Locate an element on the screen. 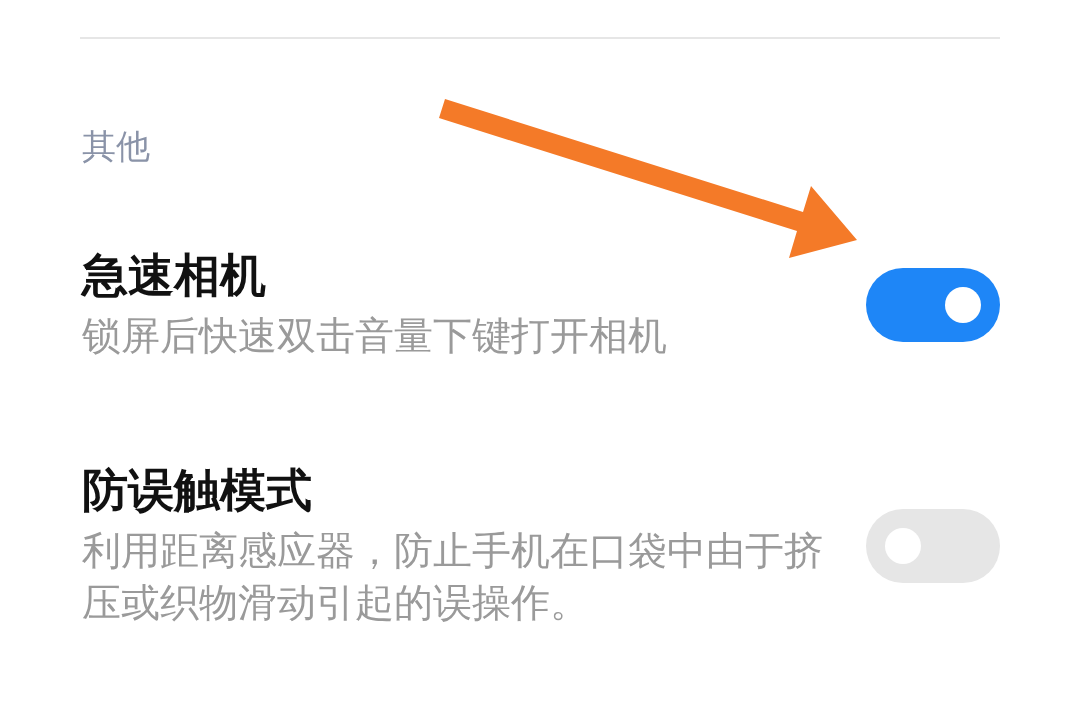 The image size is (1080, 710). setting-title: 急速相机 is located at coordinates (174, 275).